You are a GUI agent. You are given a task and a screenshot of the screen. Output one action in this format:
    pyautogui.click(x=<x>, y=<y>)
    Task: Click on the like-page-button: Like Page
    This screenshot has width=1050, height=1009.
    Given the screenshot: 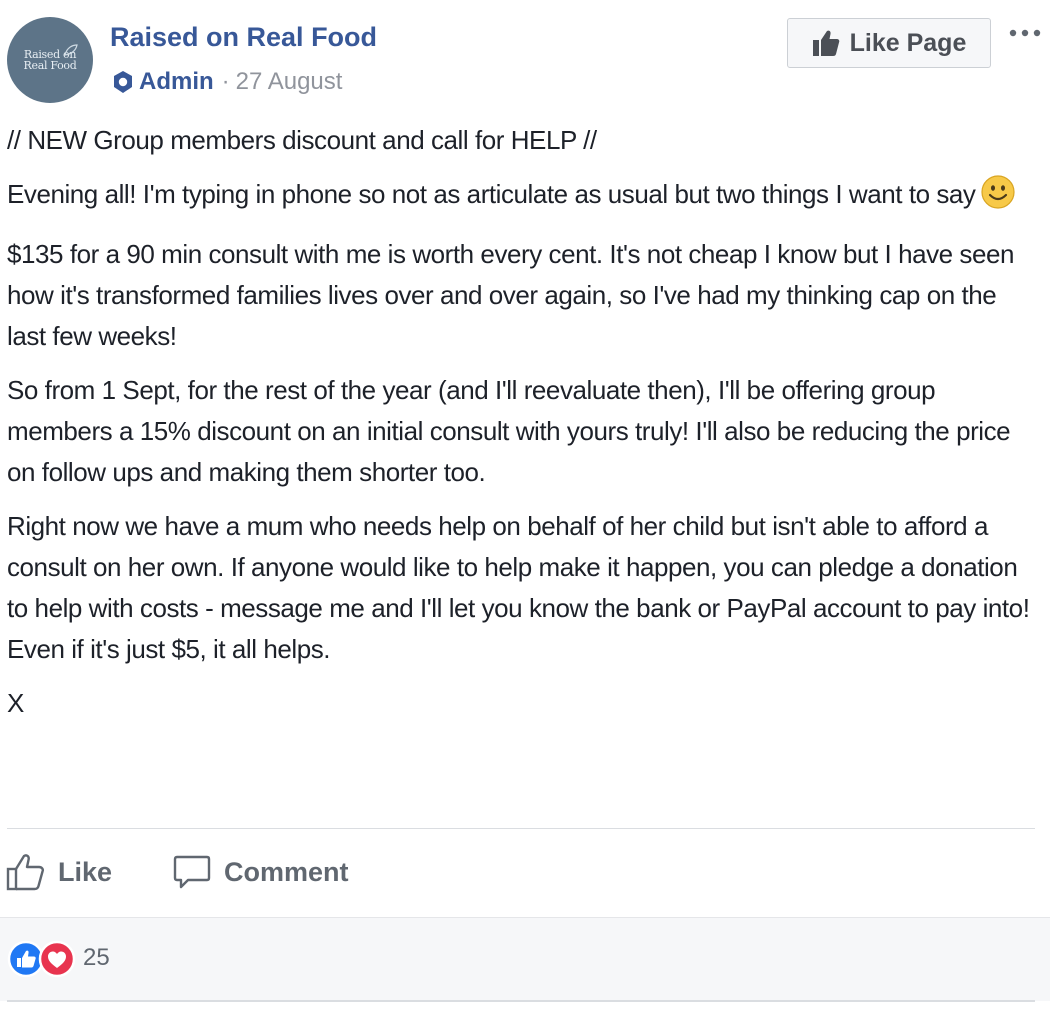 What is the action you would take?
    pyautogui.click(x=889, y=43)
    